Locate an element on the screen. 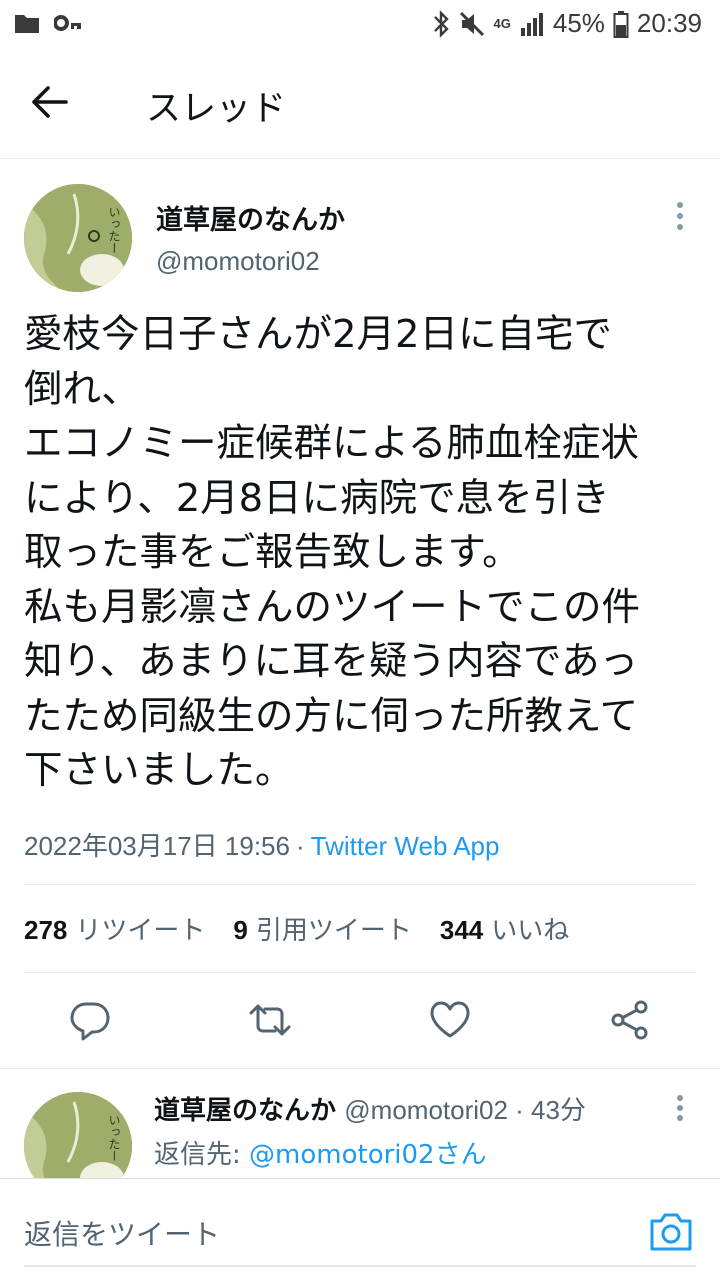 Image resolution: width=720 pixels, height=1281 pixels. reply-more-button is located at coordinates (680, 1109).